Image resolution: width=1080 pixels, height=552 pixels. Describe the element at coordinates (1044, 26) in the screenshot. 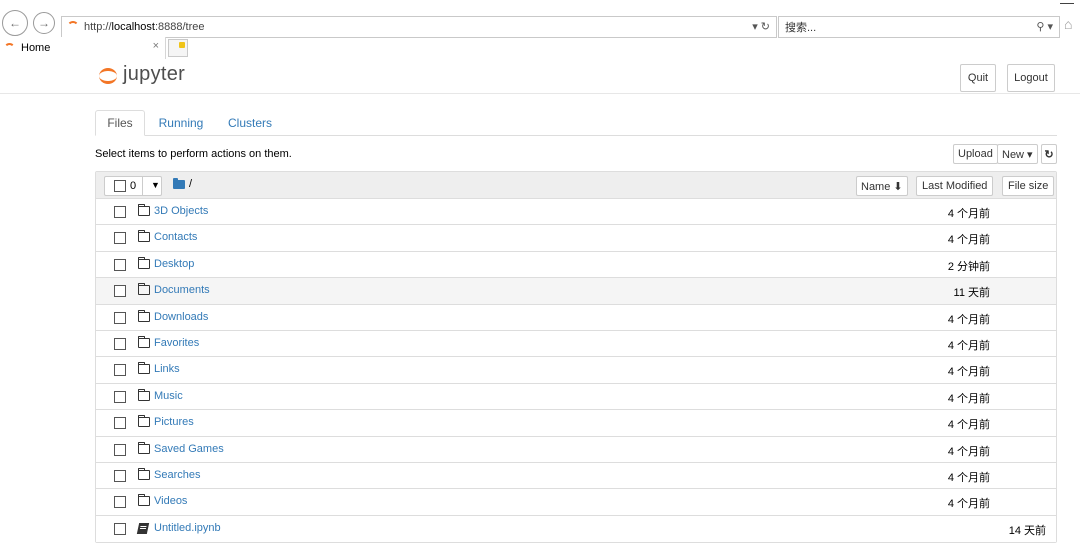

I see `search-icon: ⚲ ▾` at that location.